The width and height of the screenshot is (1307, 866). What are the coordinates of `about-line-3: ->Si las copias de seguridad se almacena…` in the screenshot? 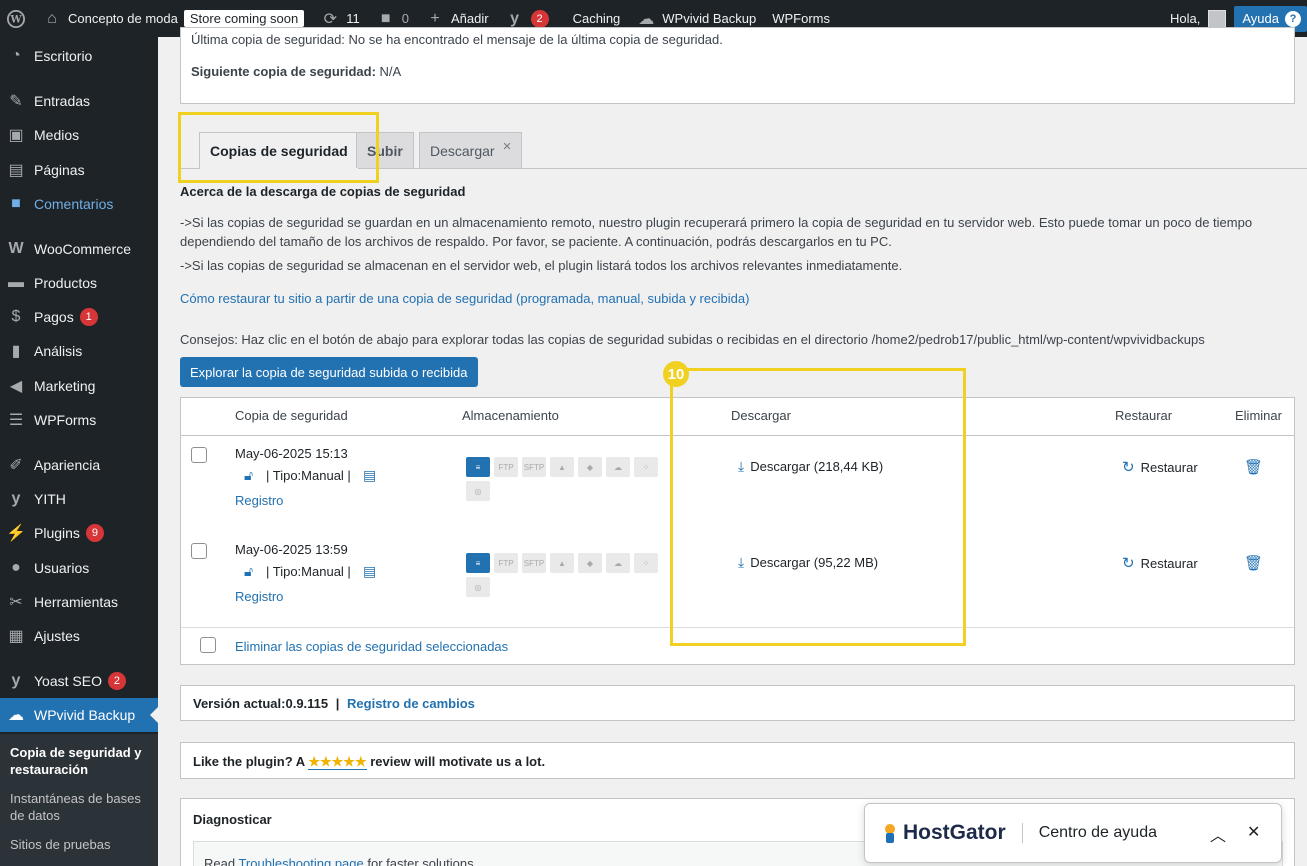 It's located at (541, 265).